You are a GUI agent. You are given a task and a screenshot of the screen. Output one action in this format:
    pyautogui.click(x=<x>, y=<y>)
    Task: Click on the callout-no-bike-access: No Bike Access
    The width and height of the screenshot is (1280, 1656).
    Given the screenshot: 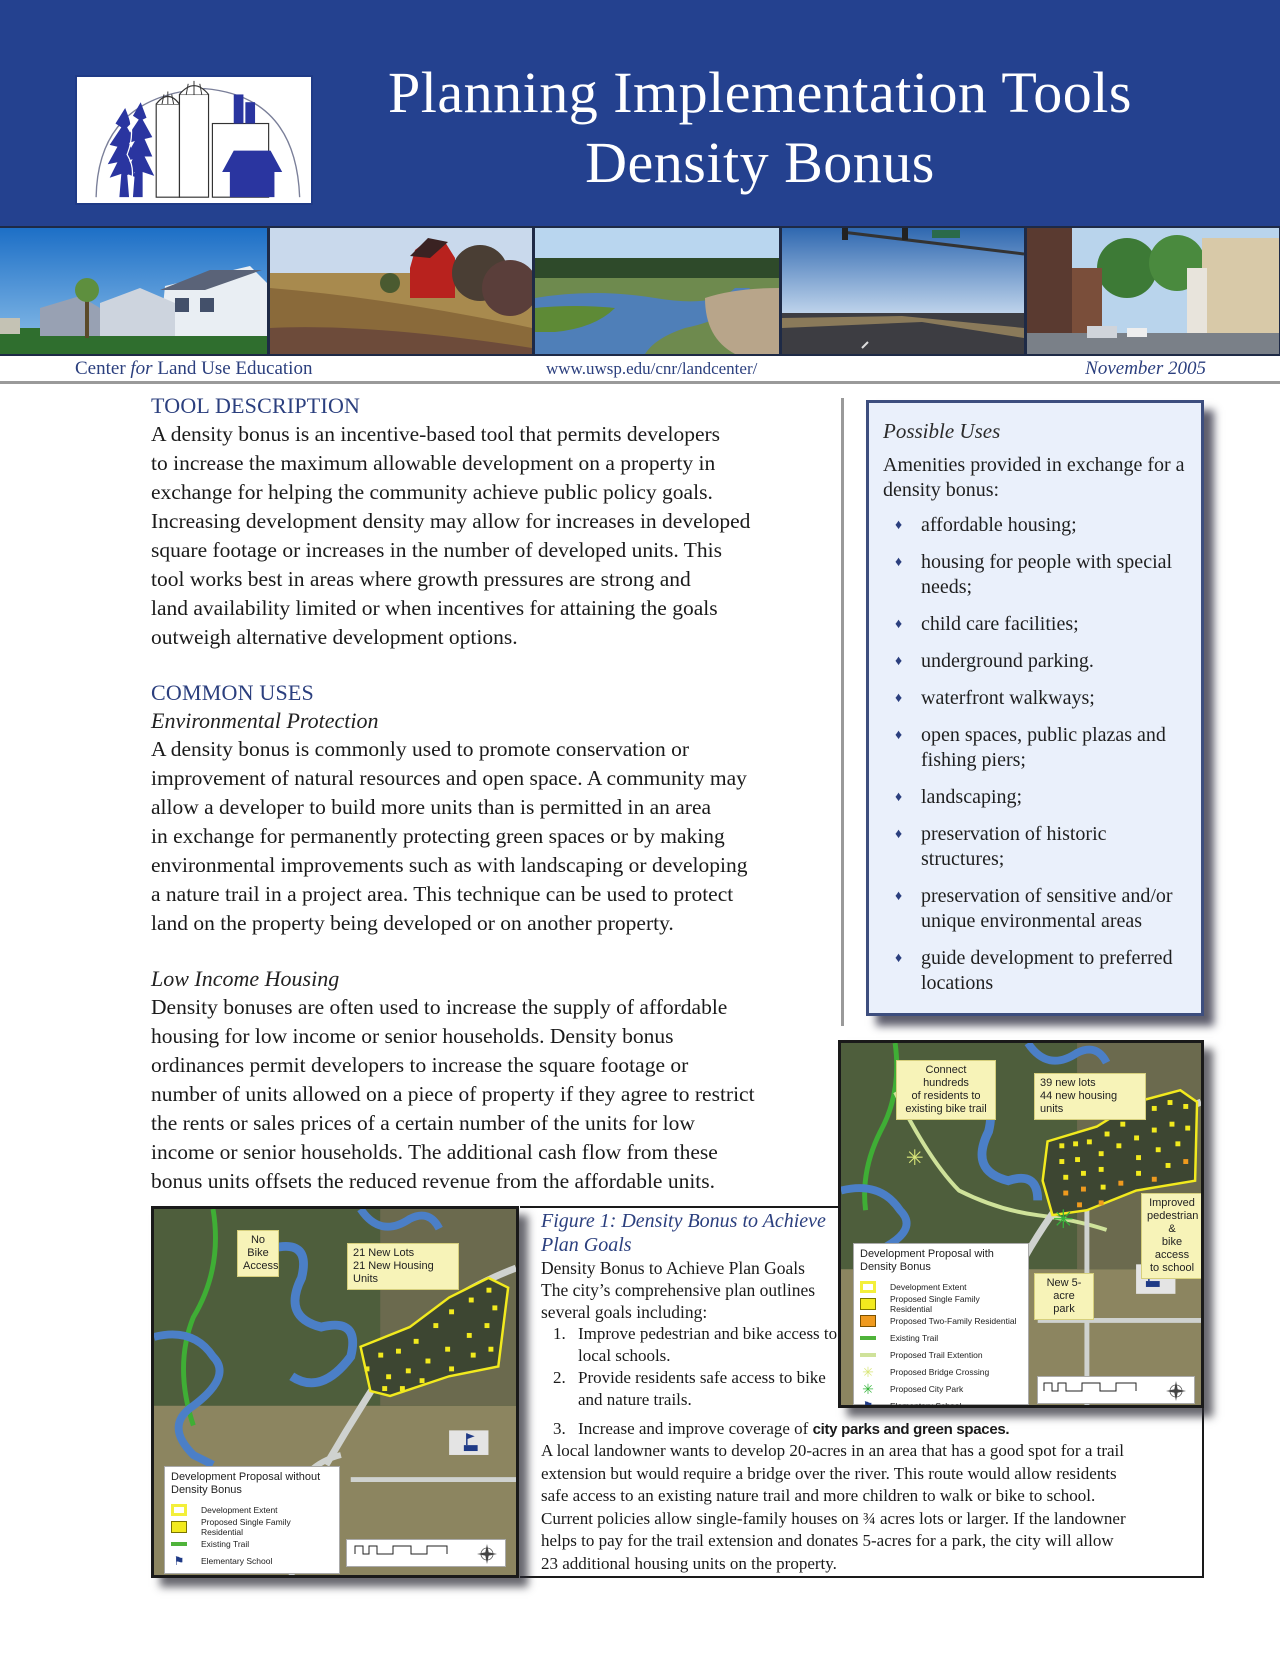 What is the action you would take?
    pyautogui.click(x=258, y=1253)
    